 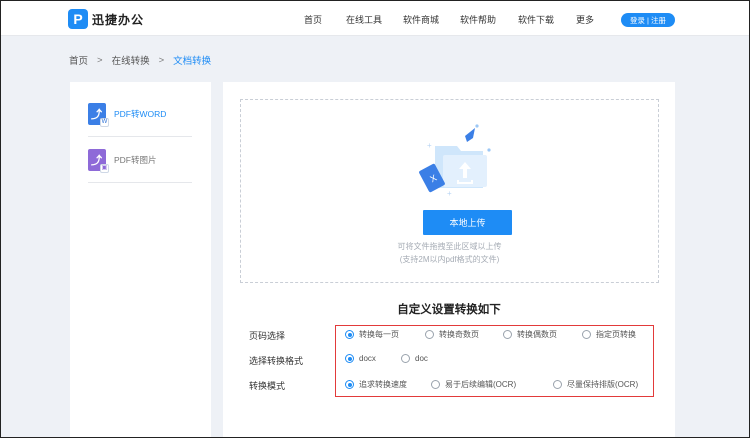 I want to click on sidebar-item-pdf-to-image: ⤴ ▣ PDF转图片, so click(x=140, y=160).